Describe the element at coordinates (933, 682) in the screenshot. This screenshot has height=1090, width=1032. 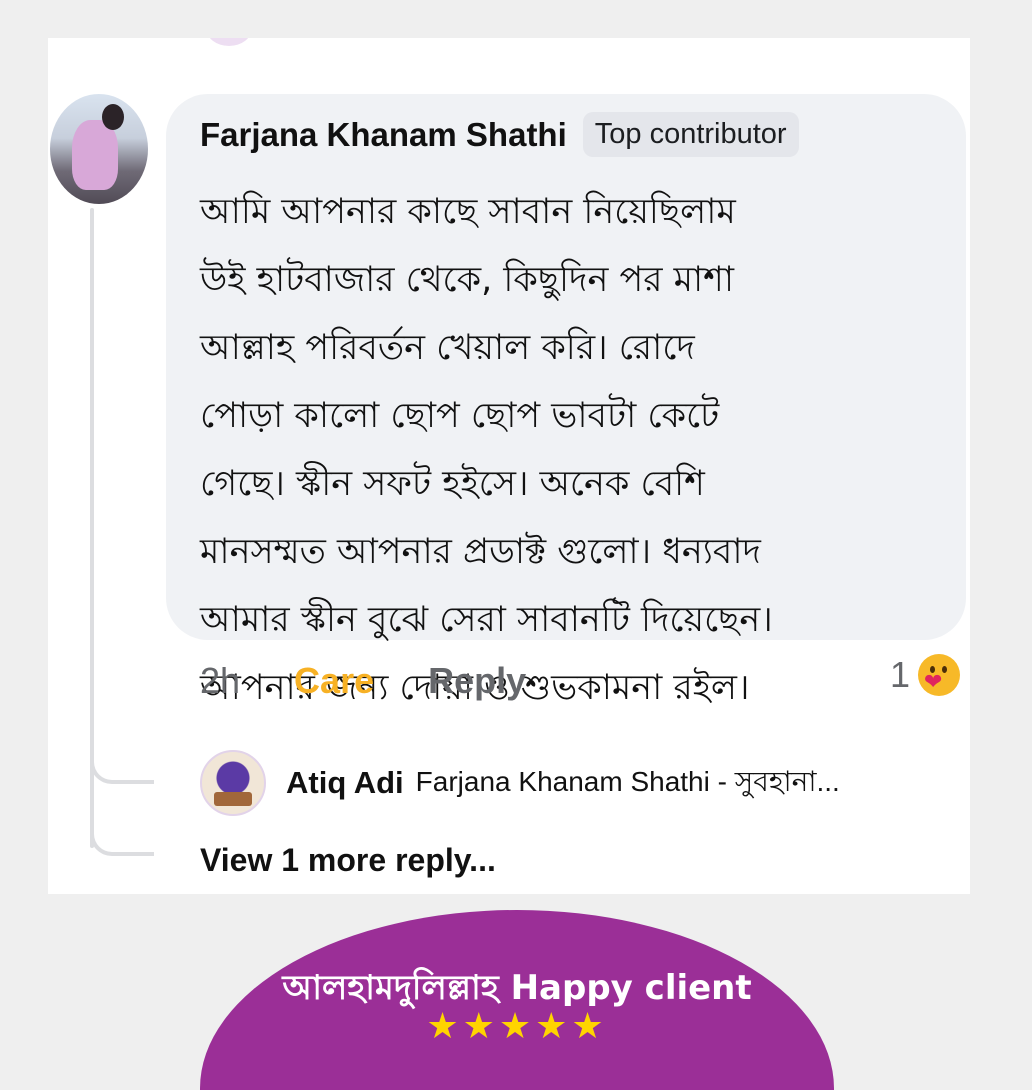
I see `heart-icon: ❤` at that location.